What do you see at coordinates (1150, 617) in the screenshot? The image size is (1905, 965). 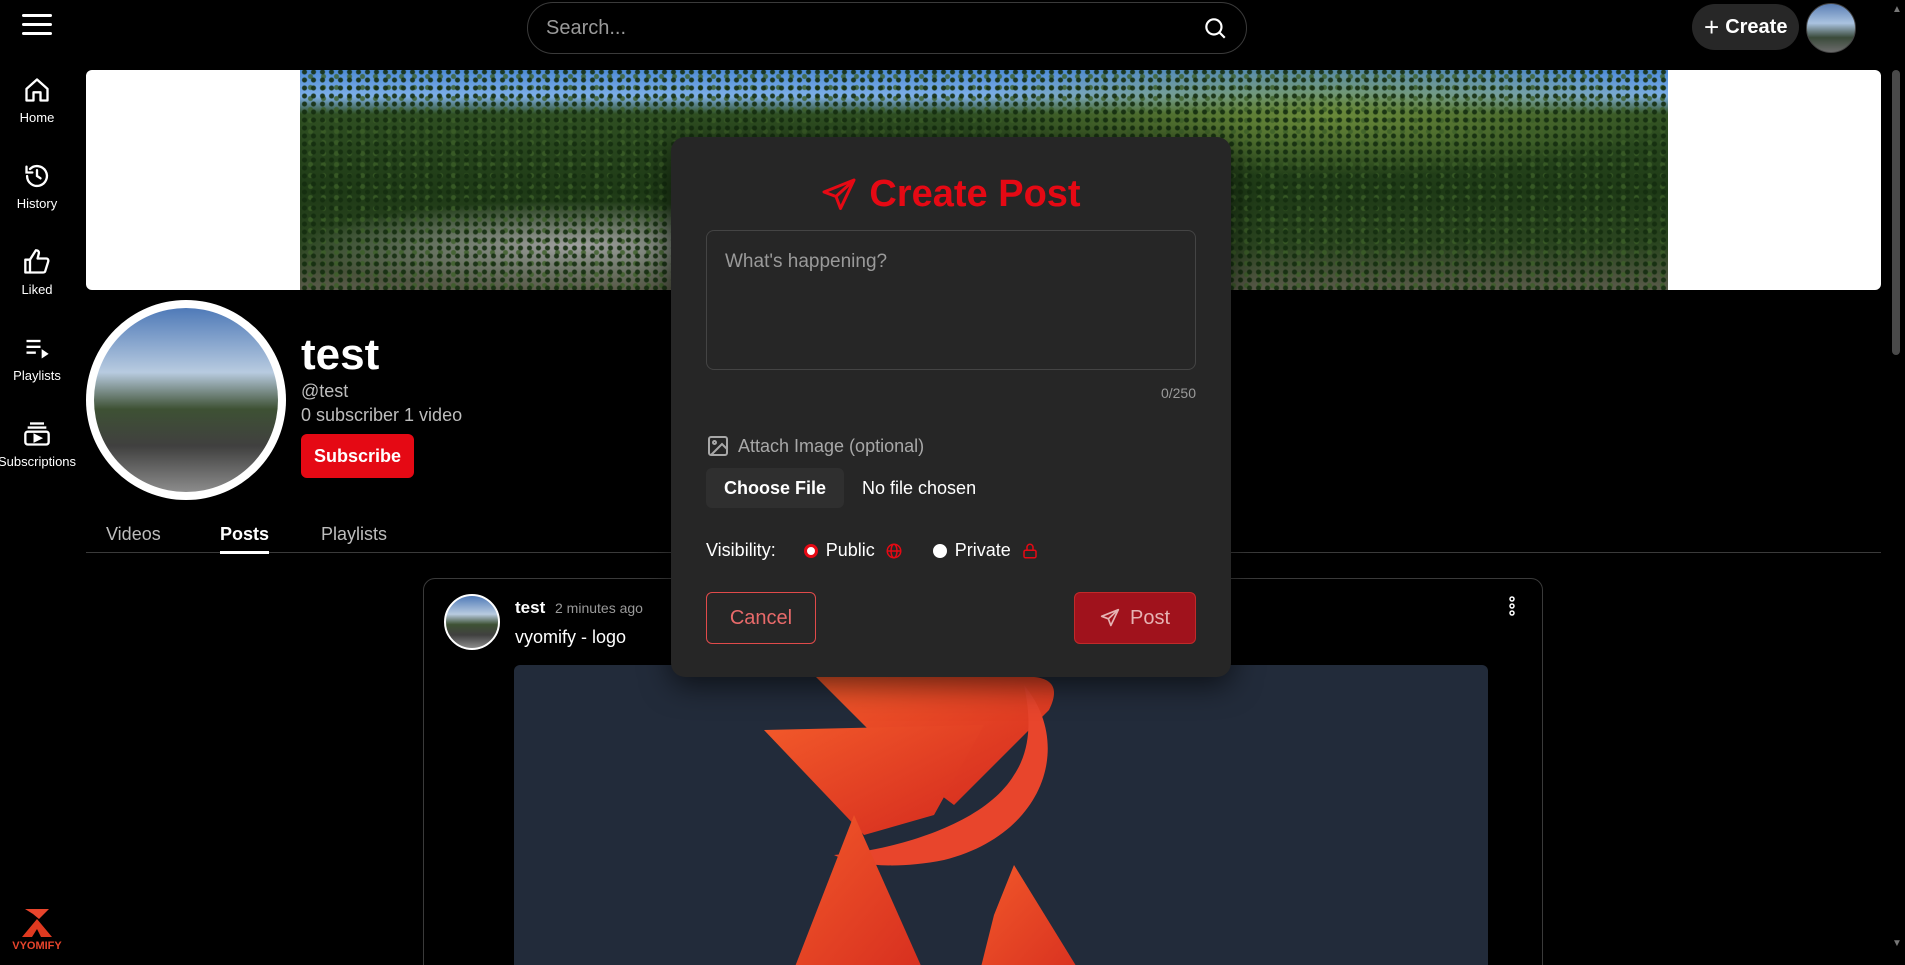 I see `post-button-label: Post` at bounding box center [1150, 617].